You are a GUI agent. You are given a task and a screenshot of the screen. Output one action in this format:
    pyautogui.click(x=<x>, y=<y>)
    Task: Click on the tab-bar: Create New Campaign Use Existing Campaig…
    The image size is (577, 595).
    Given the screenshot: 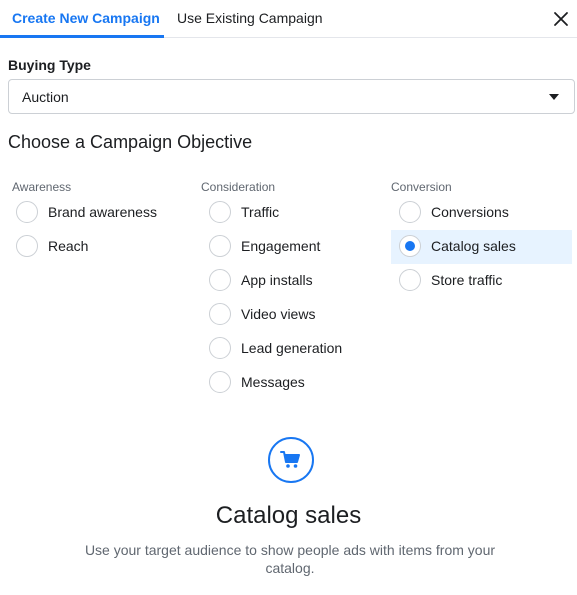 What is the action you would take?
    pyautogui.click(x=288, y=19)
    